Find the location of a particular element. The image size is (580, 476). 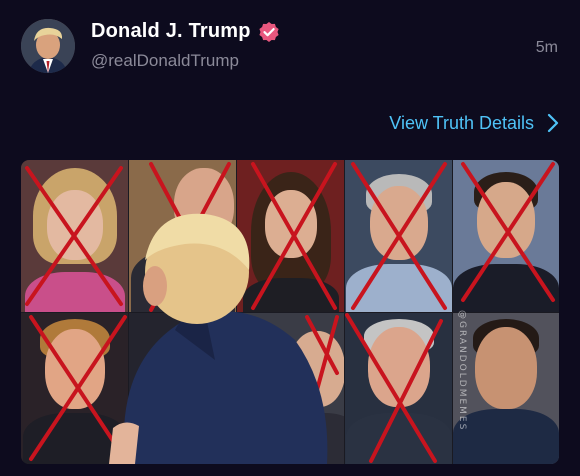

view-truth-details-link: View Truth Details is located at coordinates (474, 123).